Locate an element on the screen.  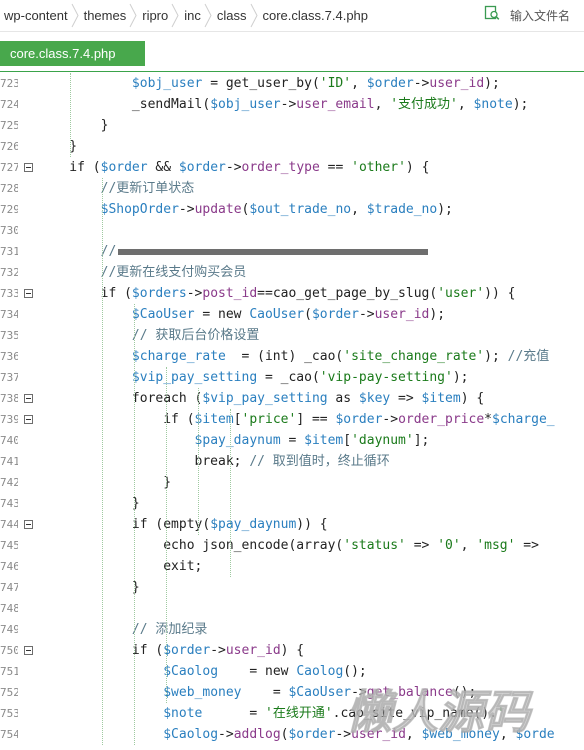
line-number: 749 is located at coordinates (9, 629).